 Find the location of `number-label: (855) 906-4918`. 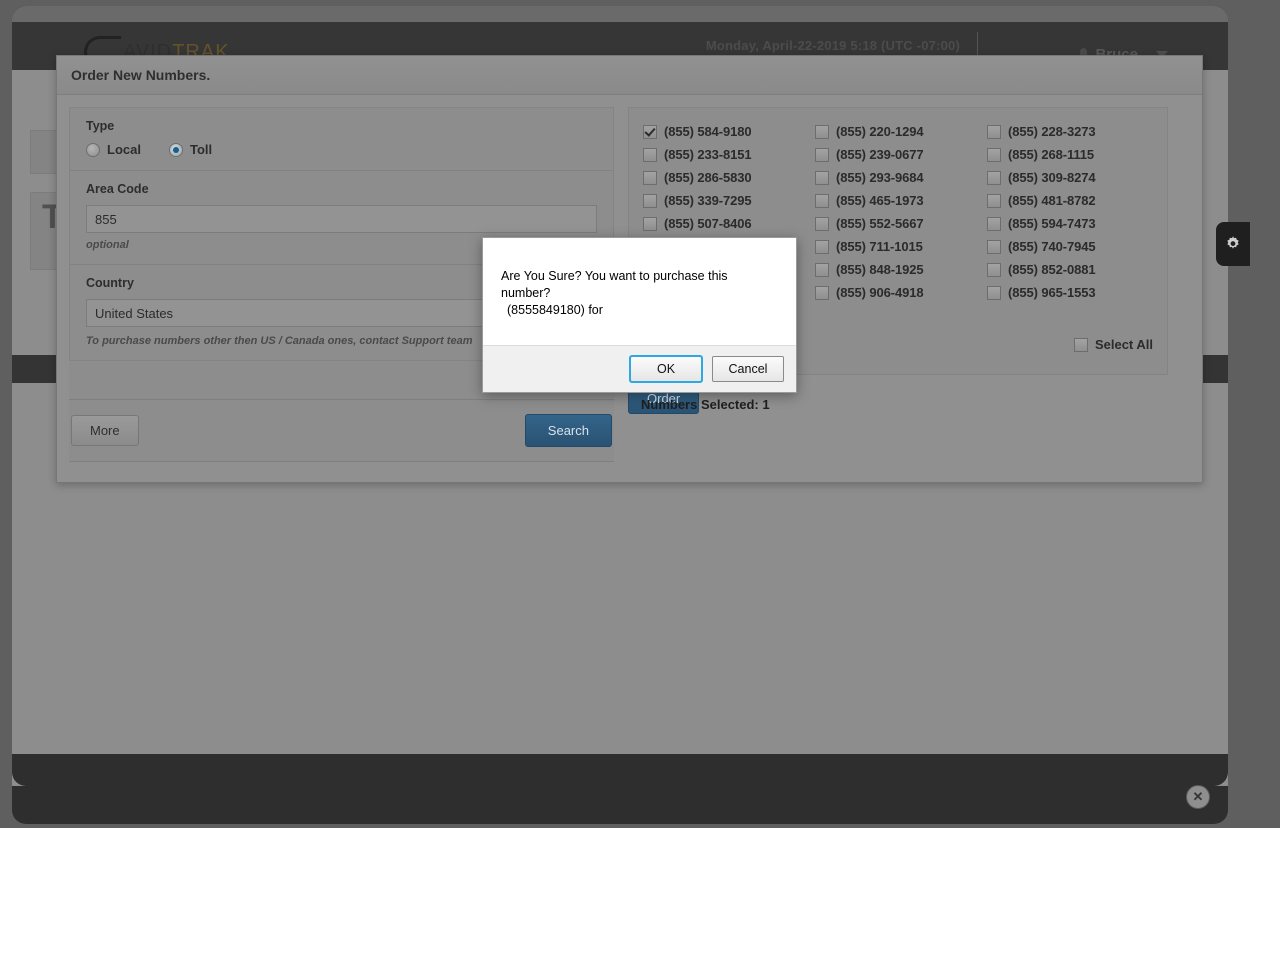

number-label: (855) 906-4918 is located at coordinates (880, 292).